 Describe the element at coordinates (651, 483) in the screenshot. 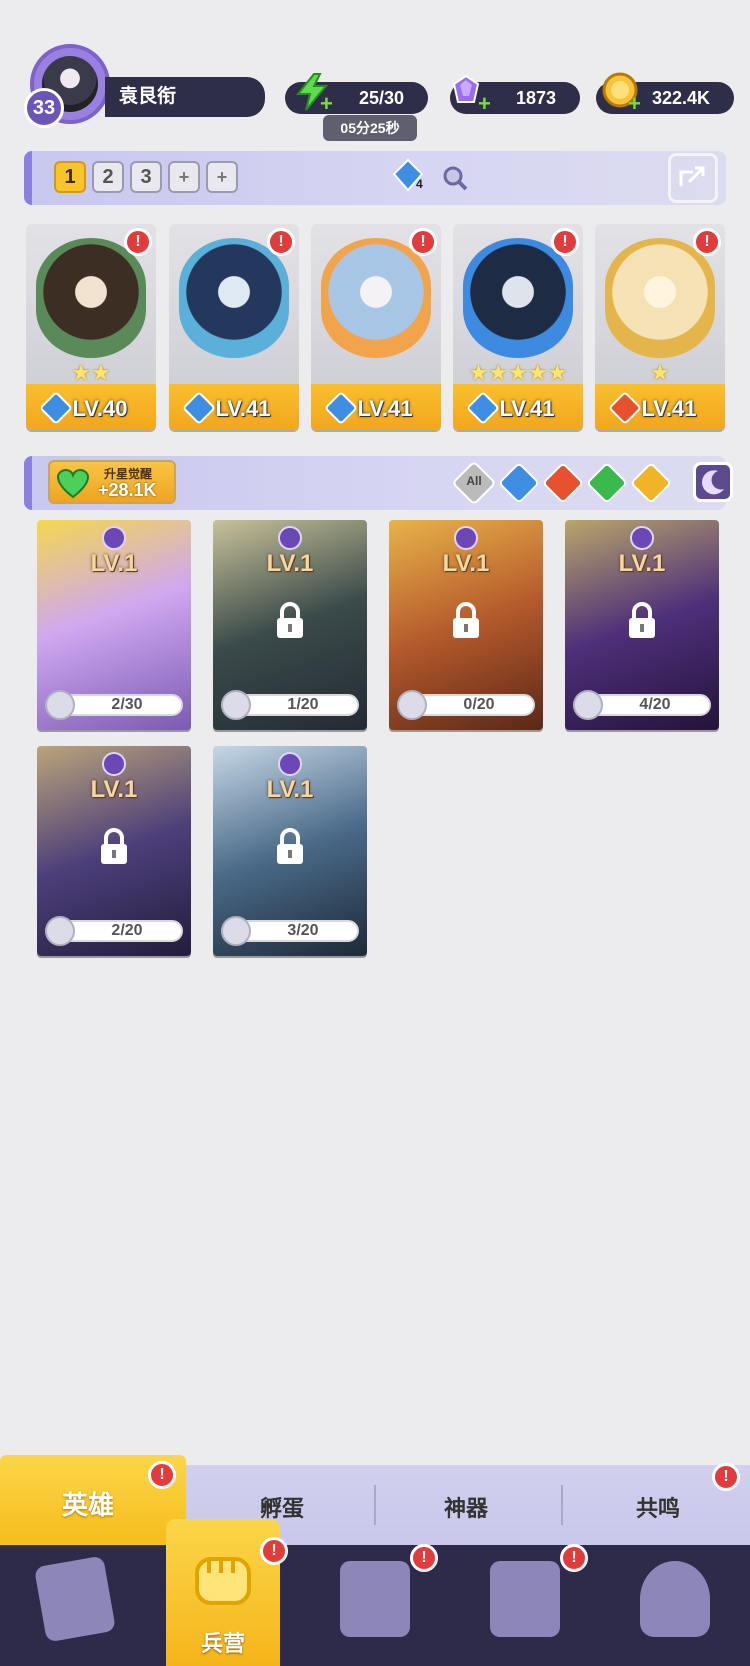

I see `filter-light-icon` at that location.